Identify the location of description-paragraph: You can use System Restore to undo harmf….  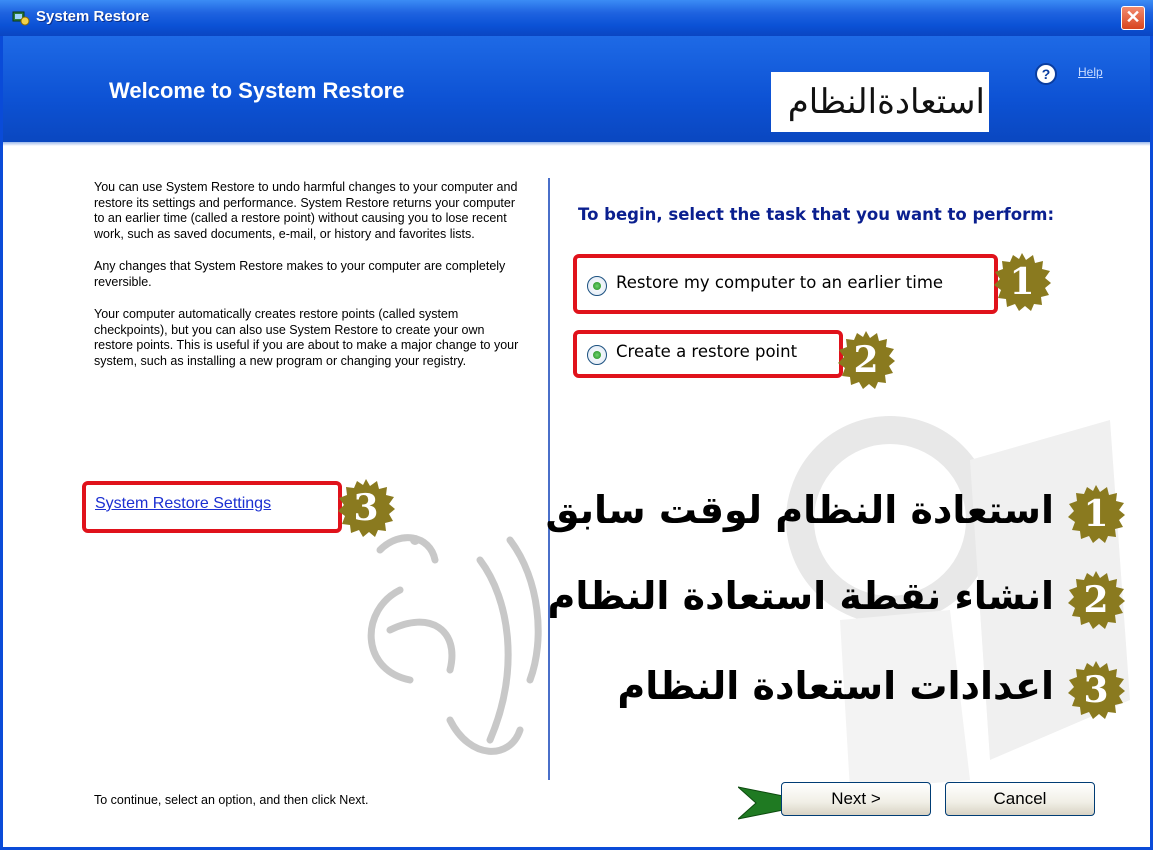
(306, 210).